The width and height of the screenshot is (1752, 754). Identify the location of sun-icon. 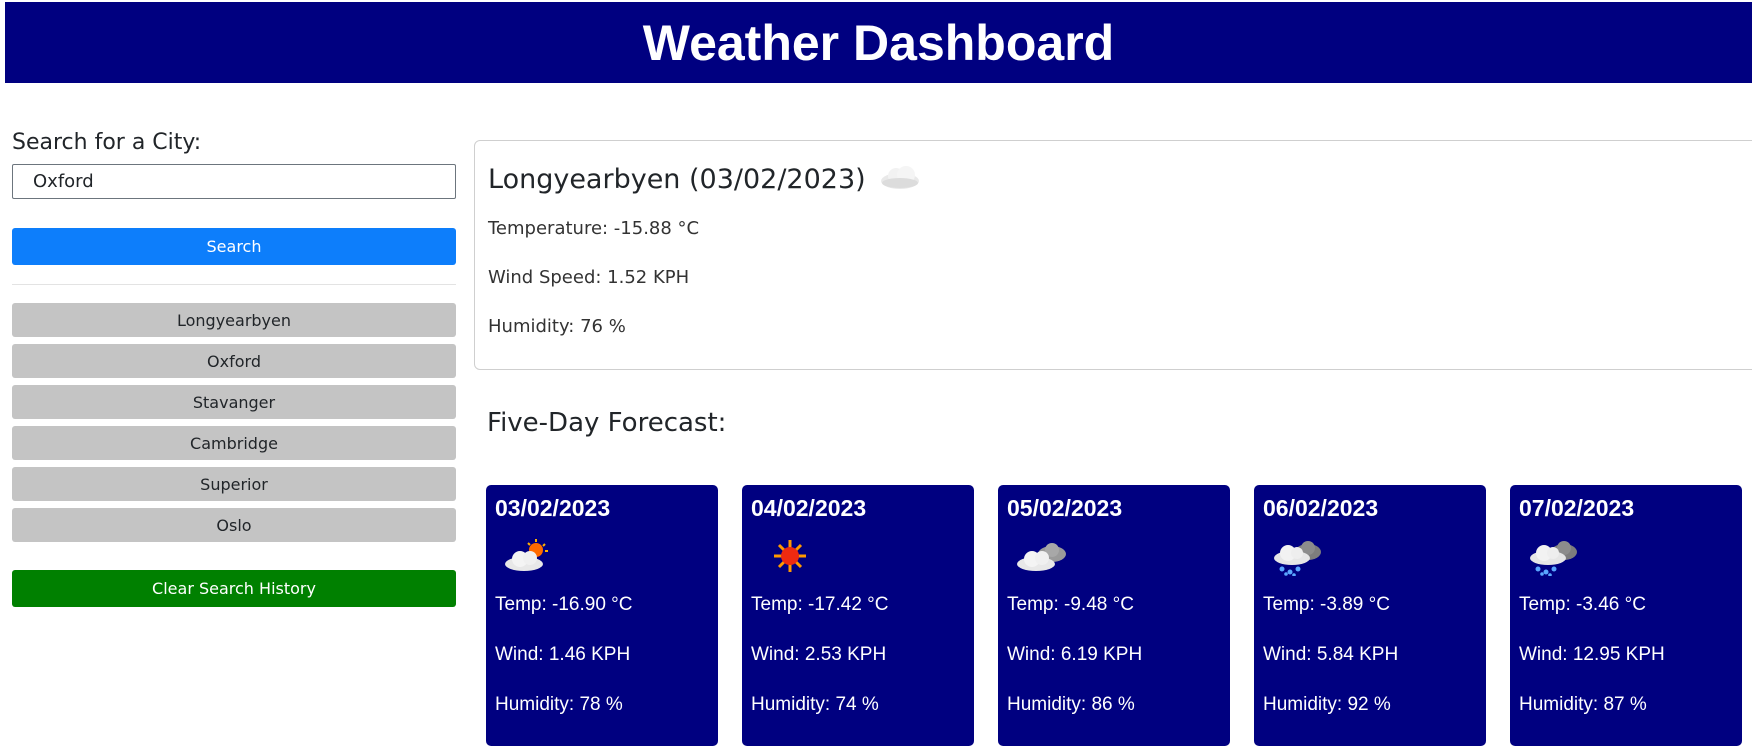
(858, 558).